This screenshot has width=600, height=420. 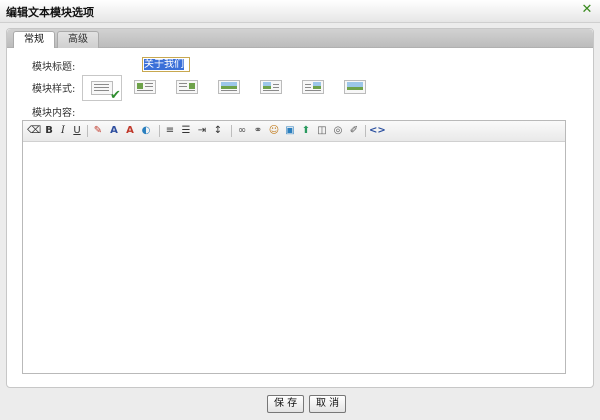 I want to click on link-icon: ∞, so click(x=242, y=131).